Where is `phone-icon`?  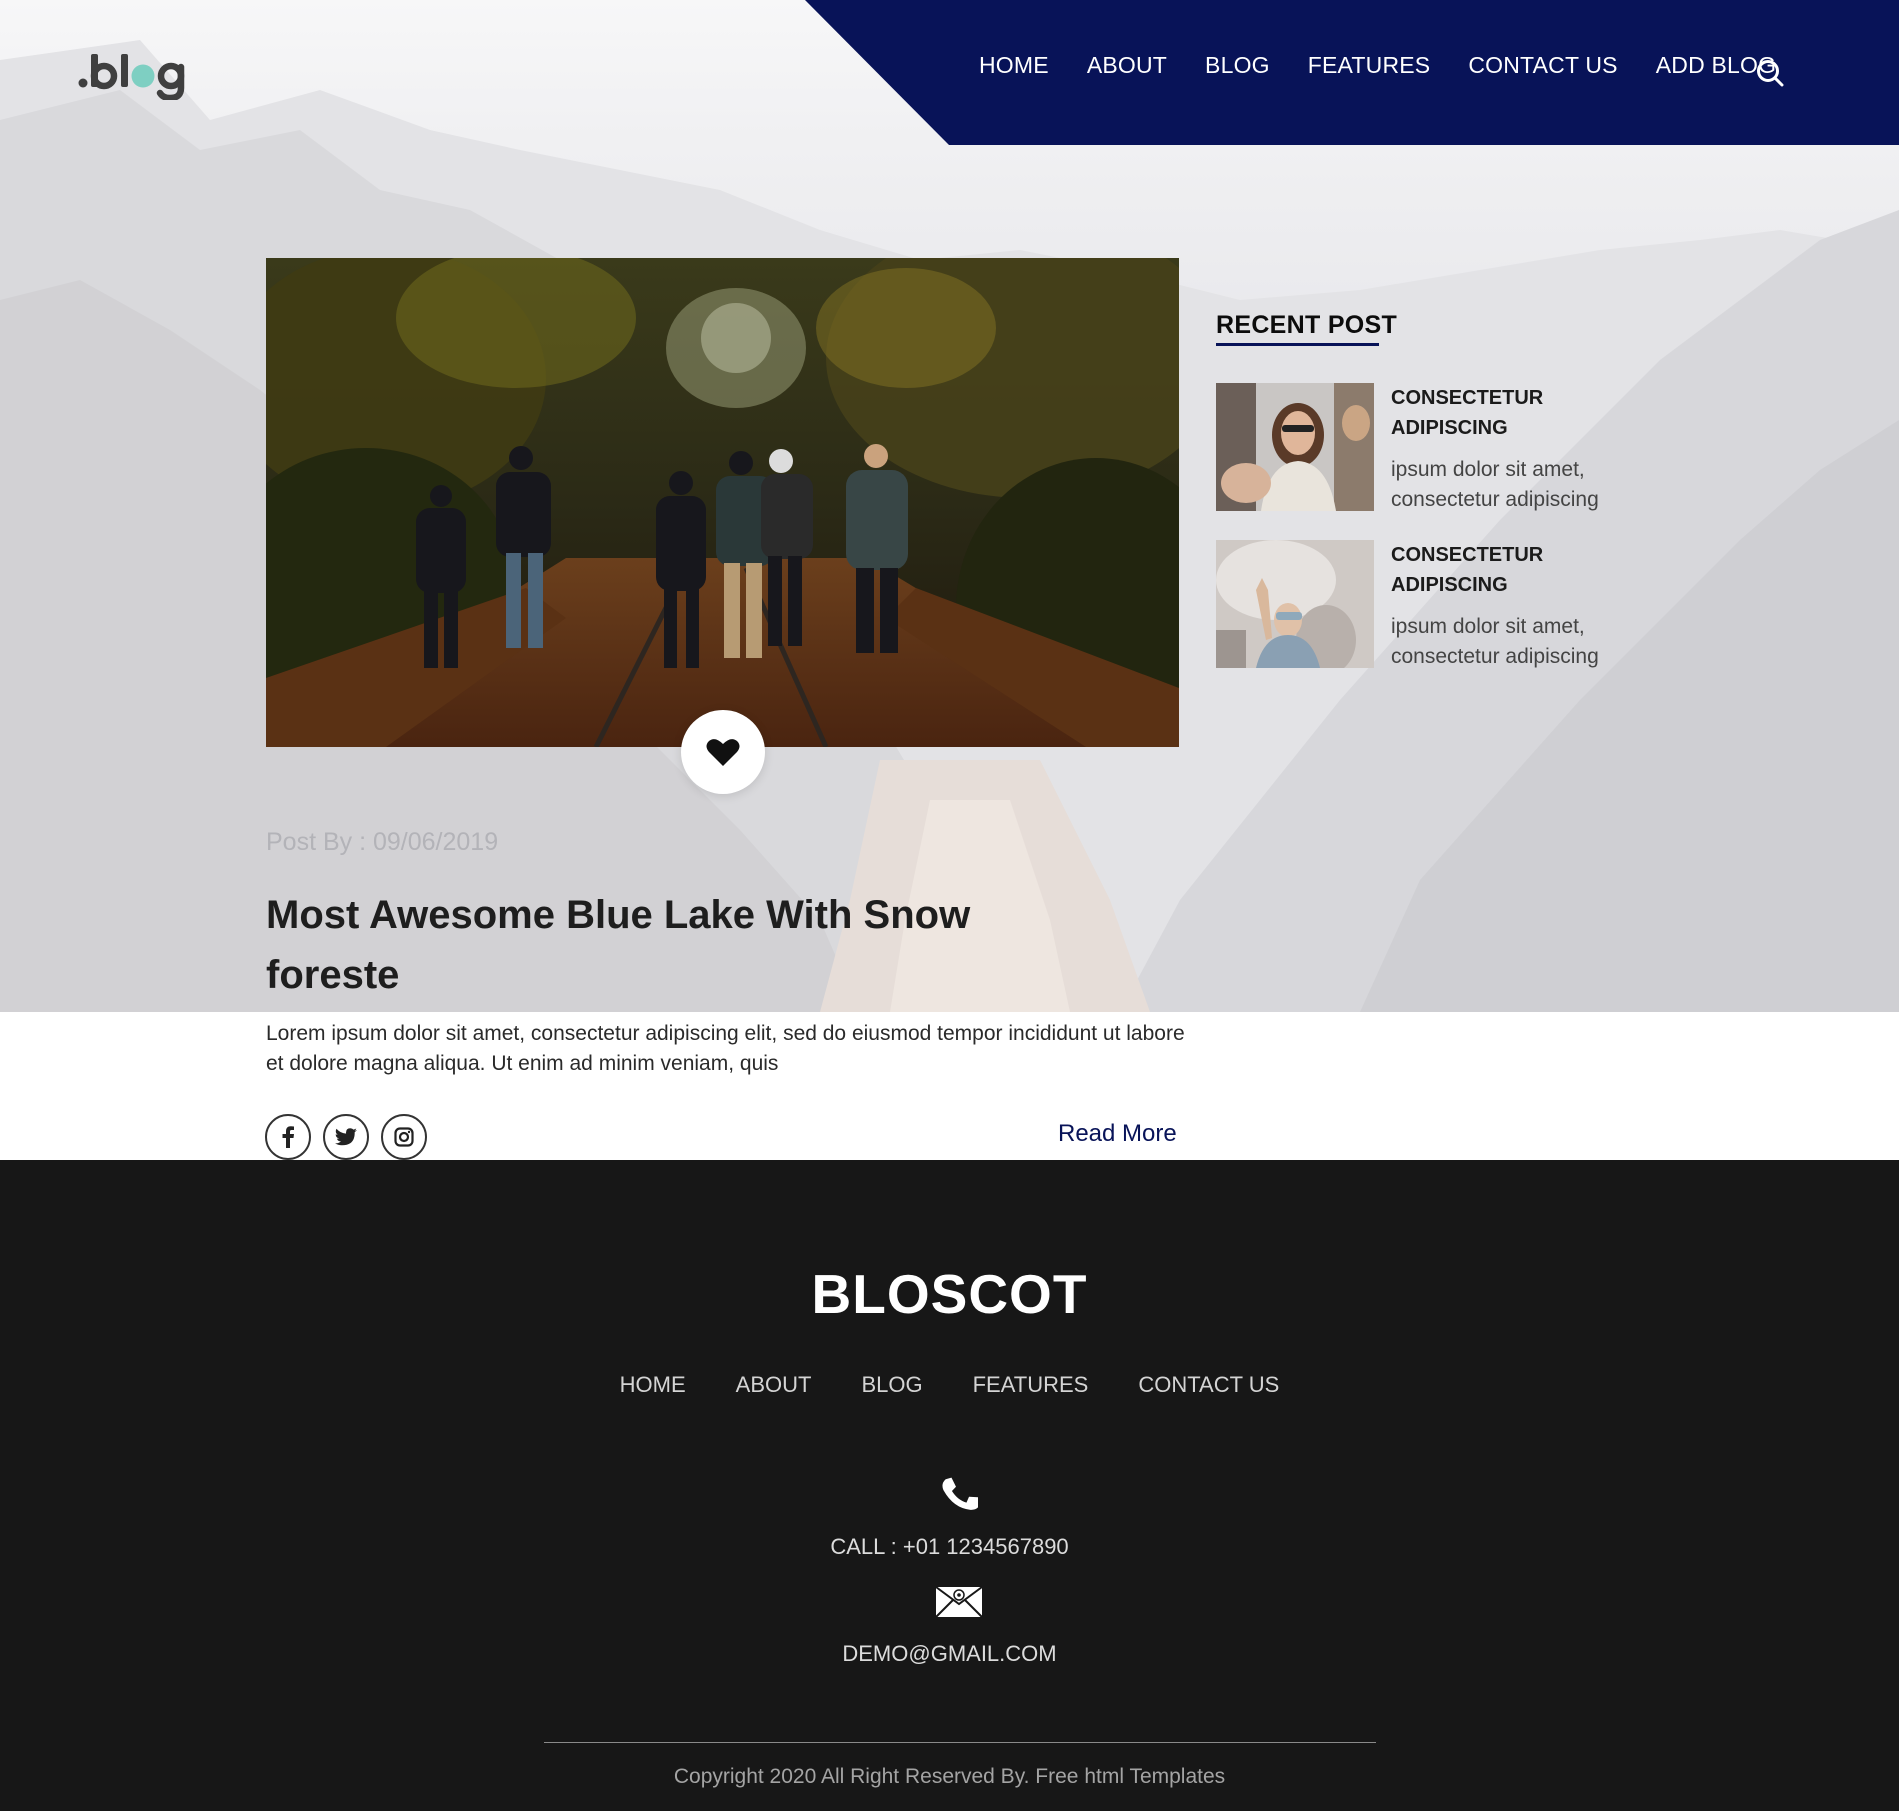 phone-icon is located at coordinates (961, 1494).